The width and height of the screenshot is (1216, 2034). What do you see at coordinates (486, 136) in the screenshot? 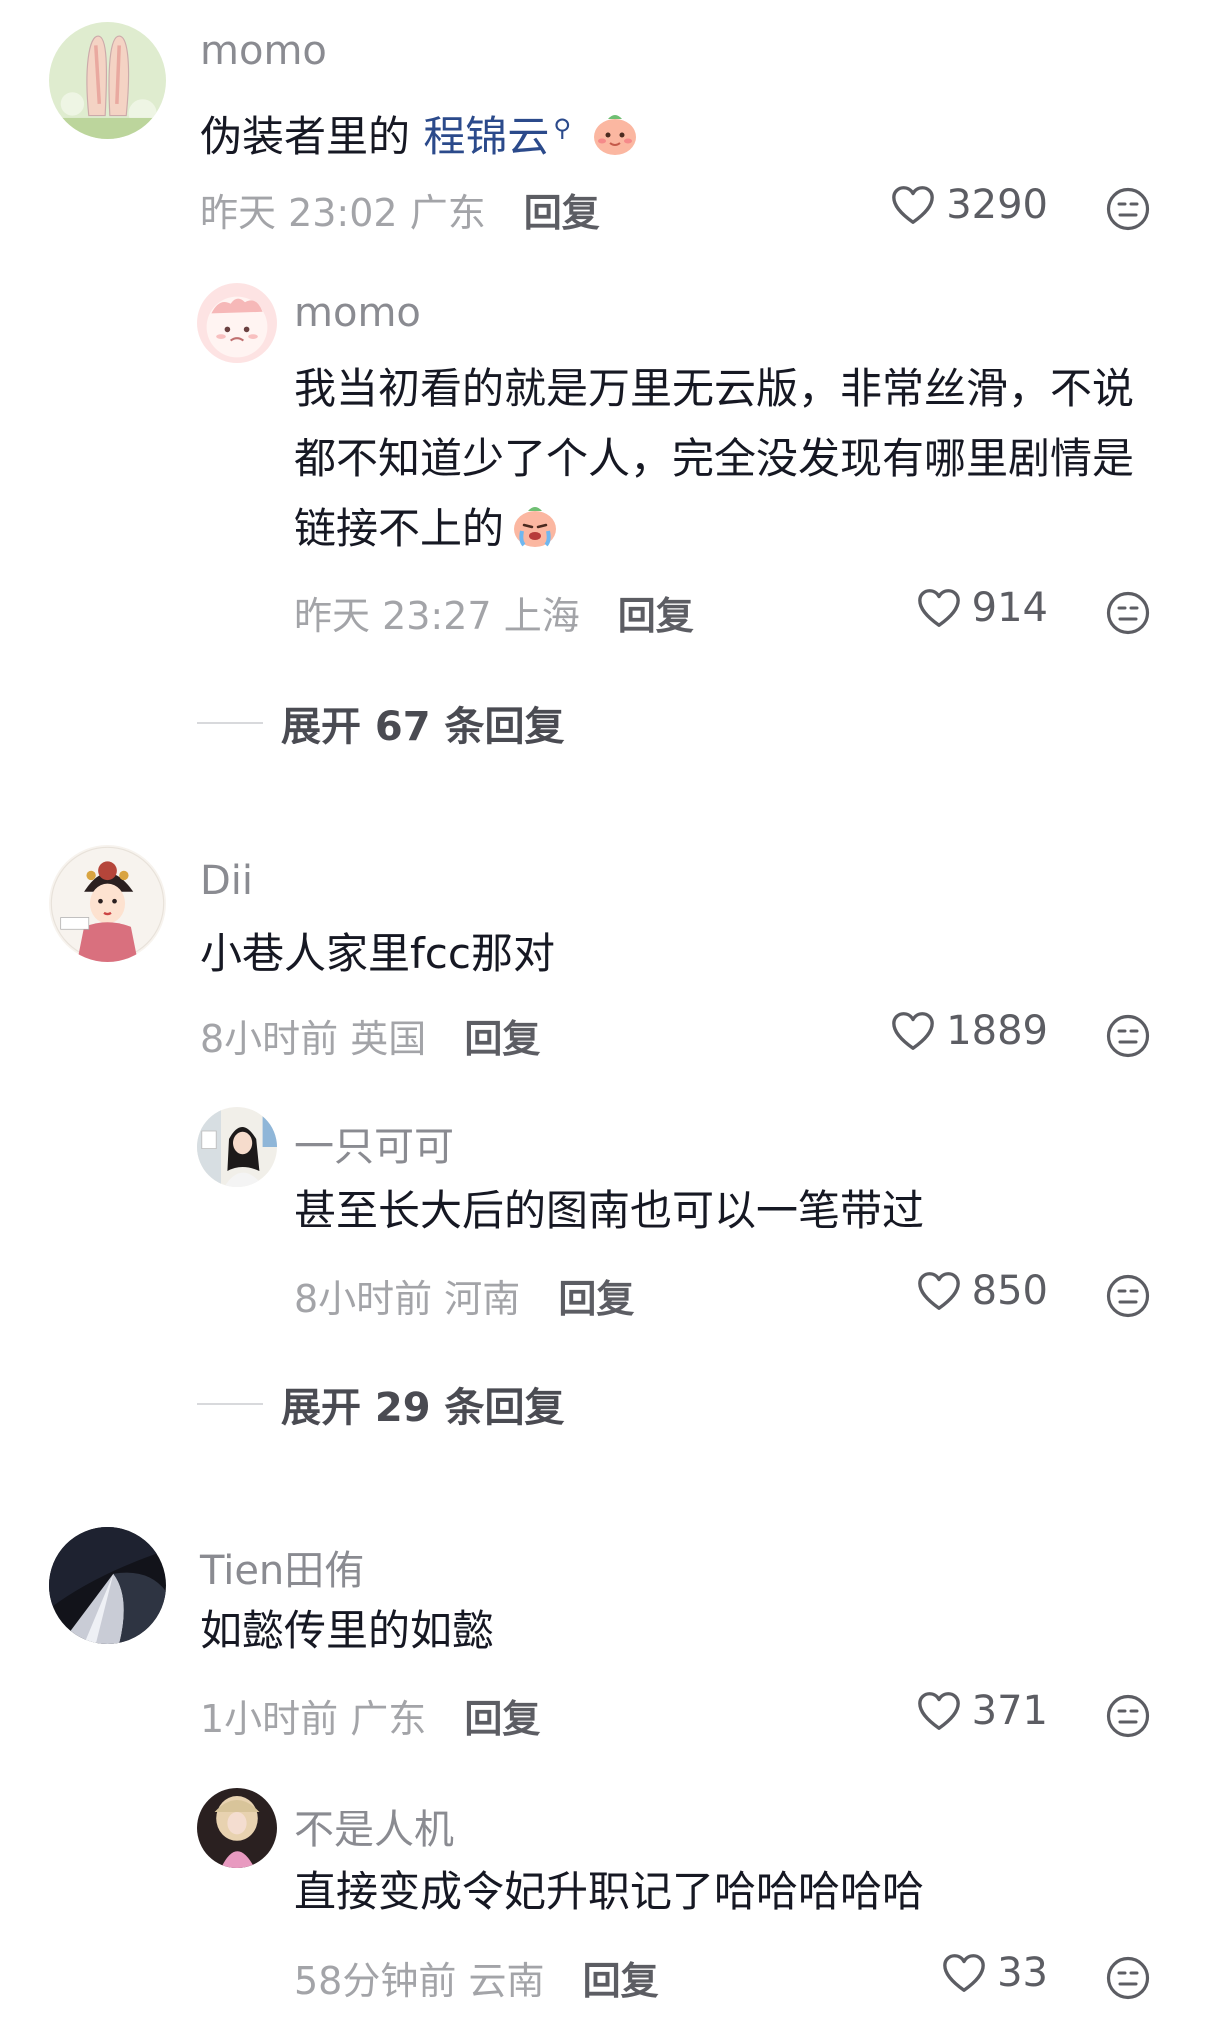
I see `mention-link: 程锦云` at bounding box center [486, 136].